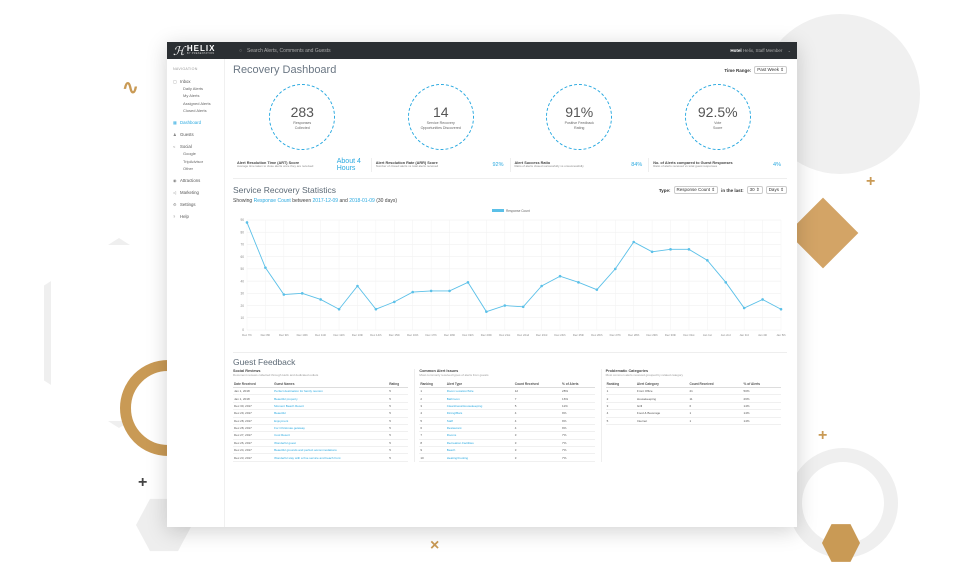 The height and width of the screenshot is (587, 960). I want to click on showing-prefix: Showing, so click(243, 201).